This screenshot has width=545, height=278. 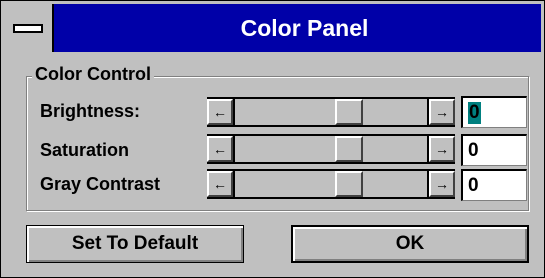 I want to click on system-menu-icon, so click(x=28, y=28).